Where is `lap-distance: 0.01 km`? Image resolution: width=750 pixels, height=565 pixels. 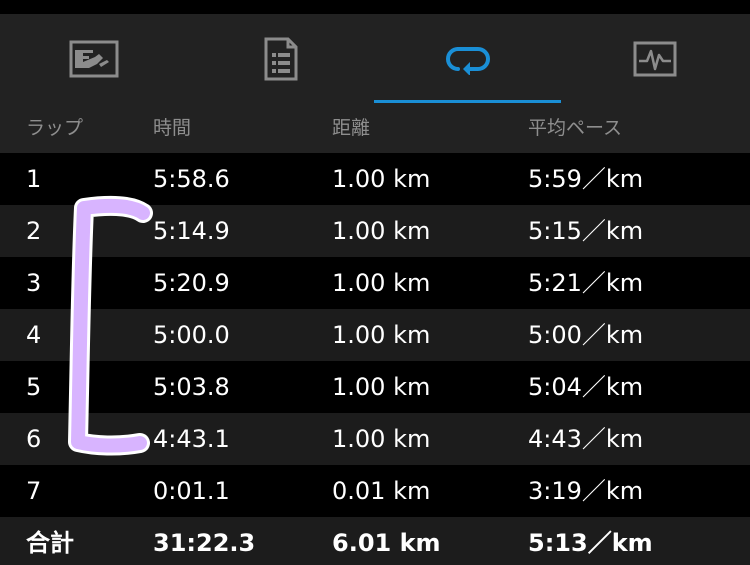
lap-distance: 0.01 km is located at coordinates (381, 491).